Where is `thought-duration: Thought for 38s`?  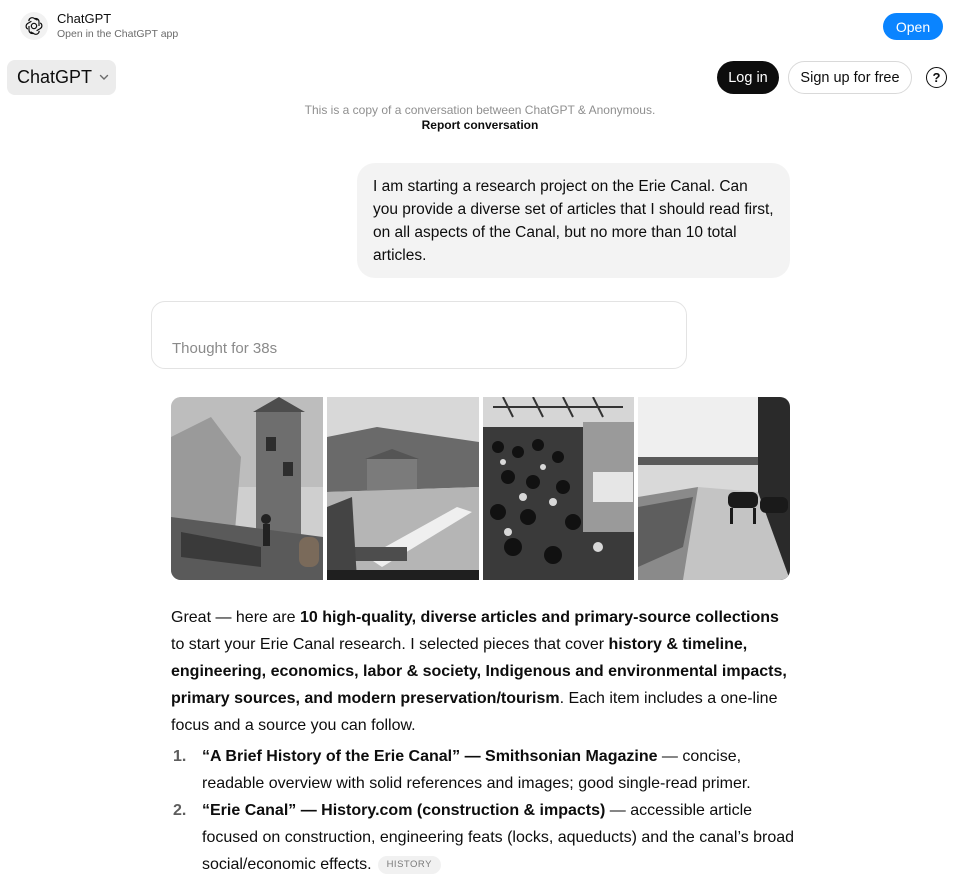
thought-duration: Thought for 38s is located at coordinates (225, 348).